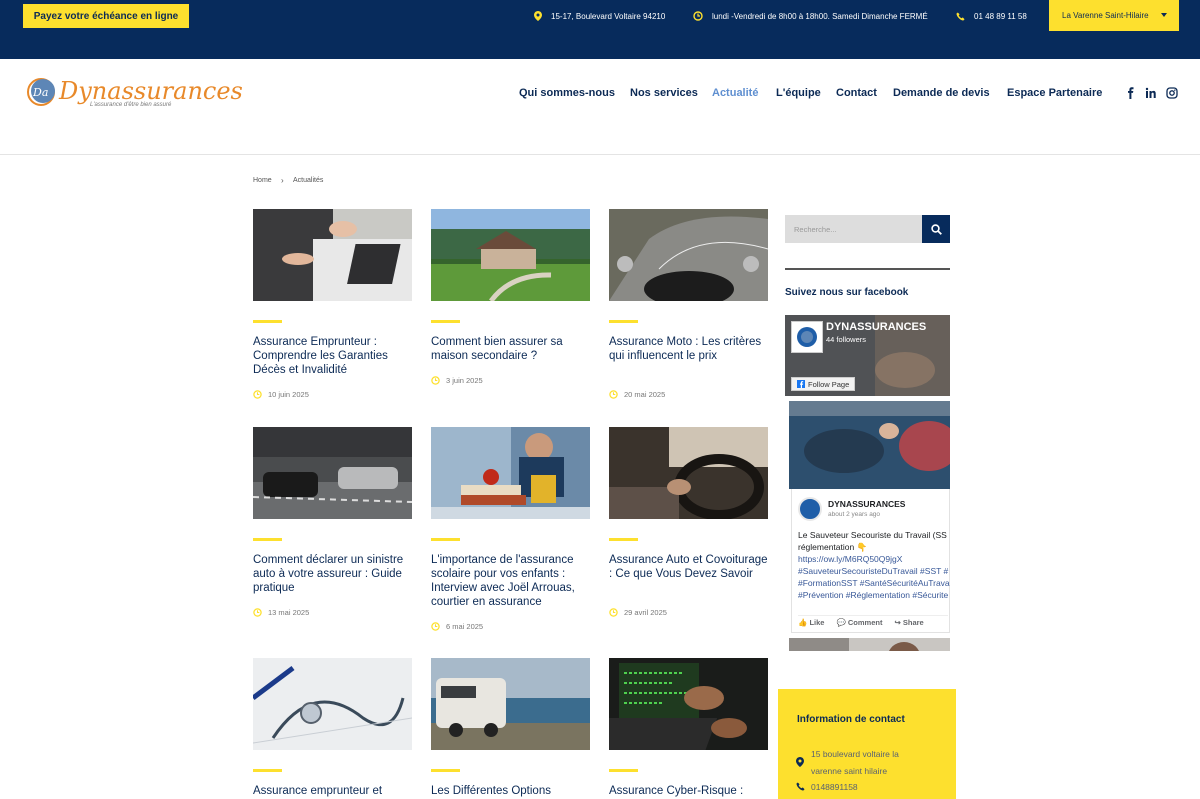 The width and height of the screenshot is (1200, 799). Describe the element at coordinates (829, 384) in the screenshot. I see `follow-page-label: Follow Page` at that location.